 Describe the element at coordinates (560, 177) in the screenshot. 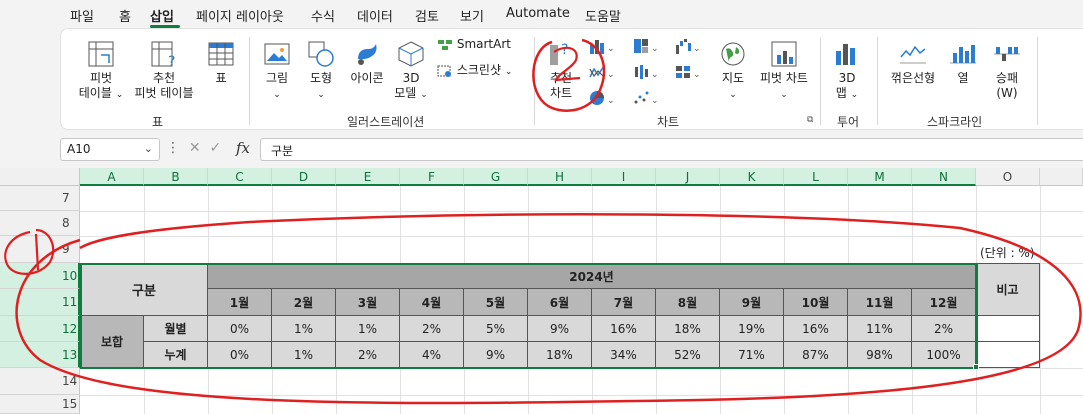

I see `column-header-h: H` at that location.